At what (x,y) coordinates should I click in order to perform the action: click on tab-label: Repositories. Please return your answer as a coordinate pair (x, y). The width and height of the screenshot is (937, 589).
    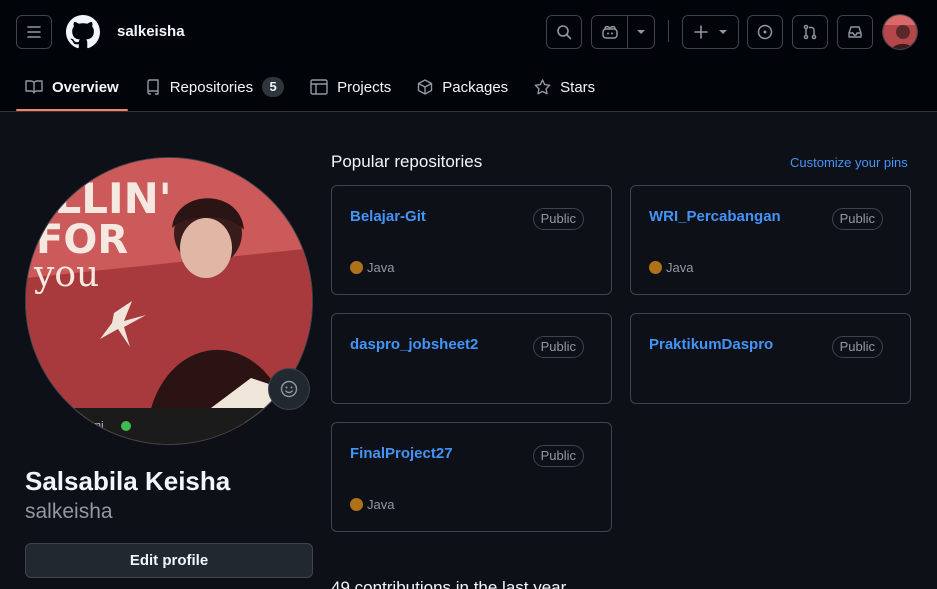
    Looking at the image, I should click on (211, 87).